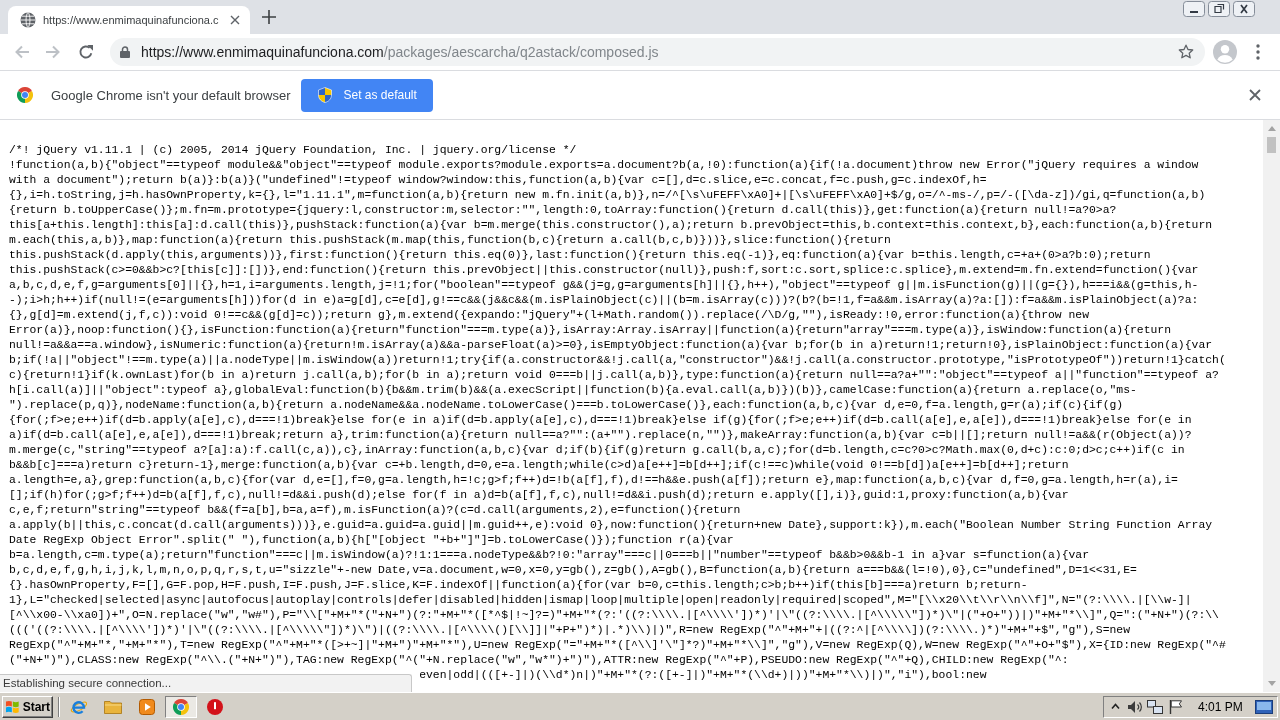 The width and height of the screenshot is (1280, 720). I want to click on reload-icon, so click(86, 52).